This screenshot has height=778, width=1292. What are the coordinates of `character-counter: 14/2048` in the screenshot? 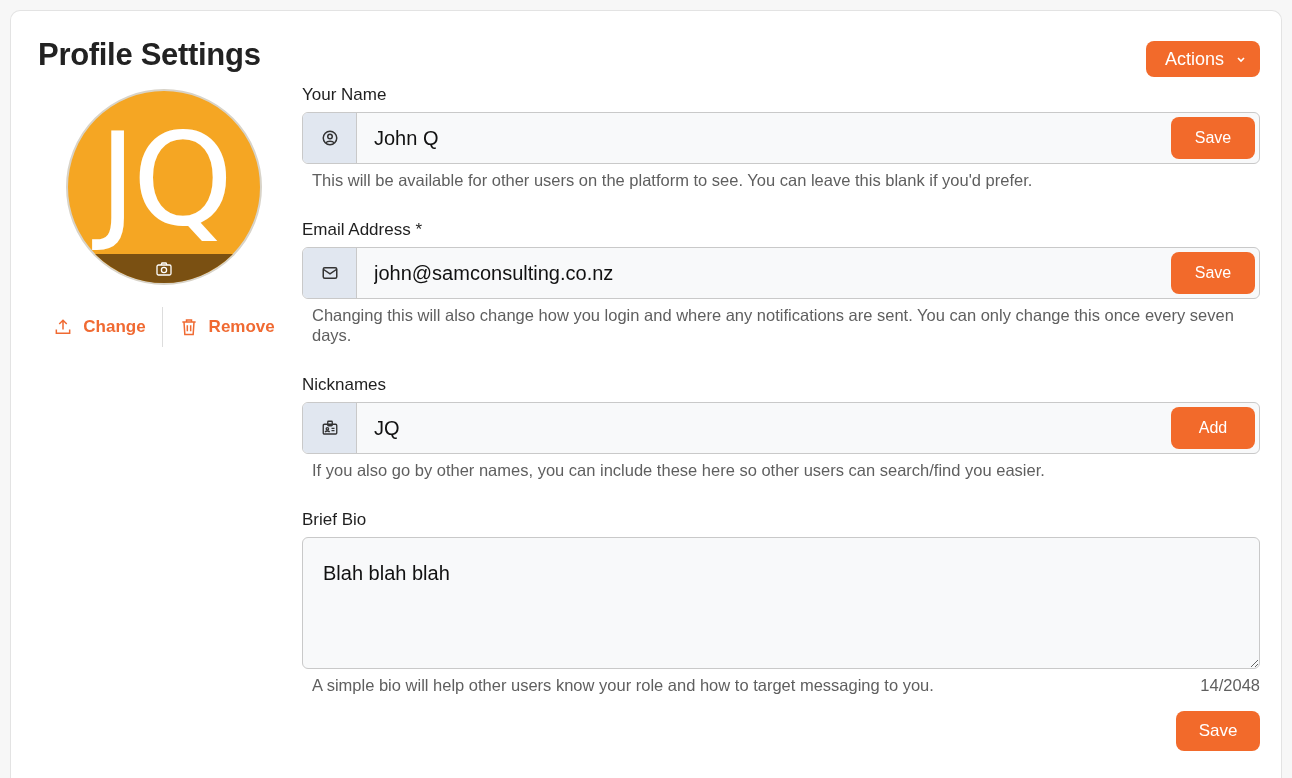 It's located at (1230, 685).